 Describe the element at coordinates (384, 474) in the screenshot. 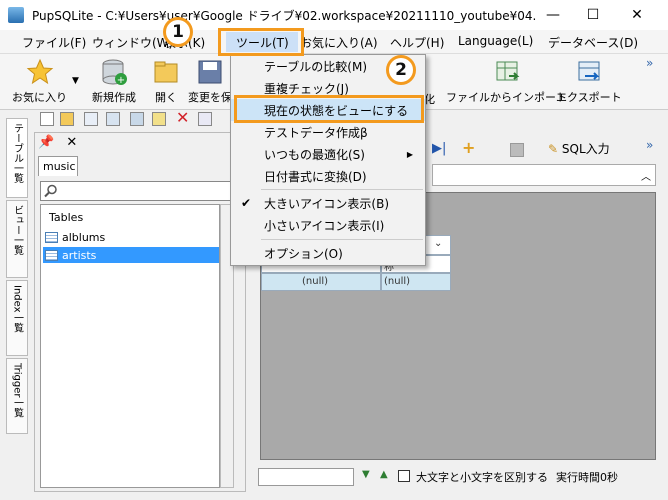

I see `prev-up-icon: ▲` at that location.